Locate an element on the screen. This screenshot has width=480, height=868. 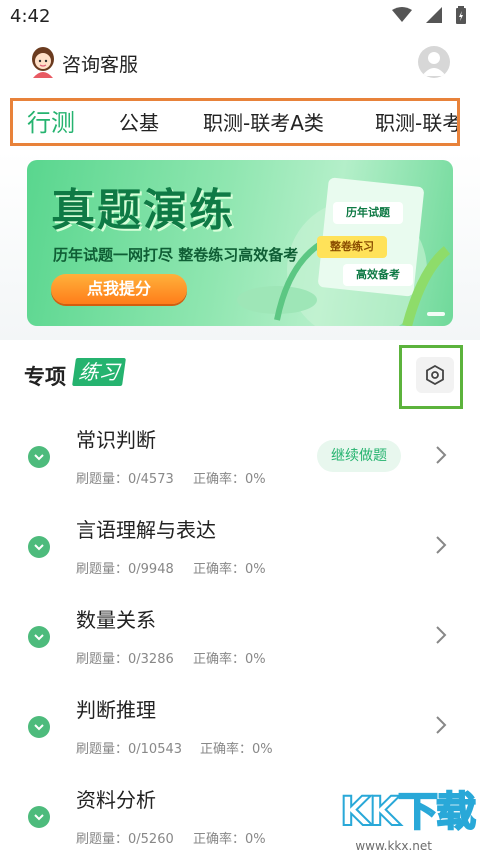
settings-icon is located at coordinates (435, 375).